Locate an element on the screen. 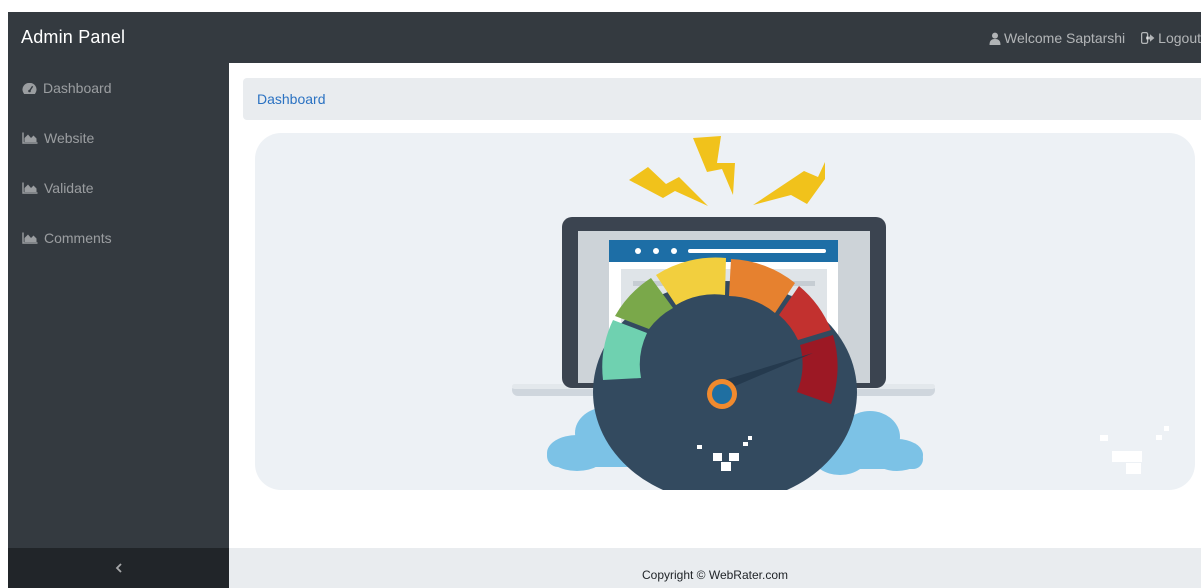 The height and width of the screenshot is (588, 1201). logout-text: Logout is located at coordinates (1179, 38).